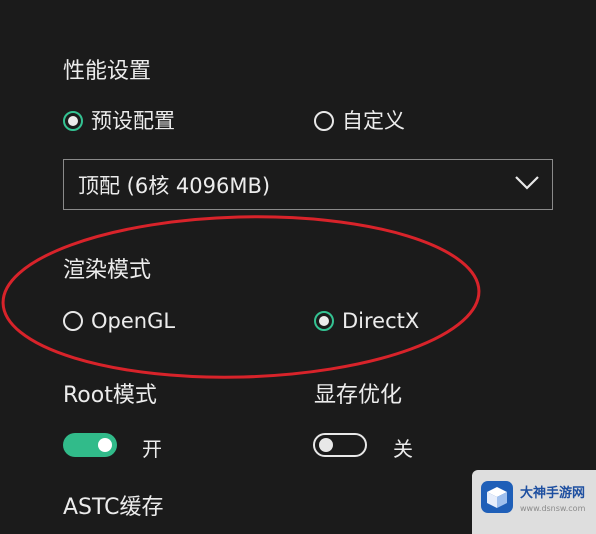 Image resolution: width=596 pixels, height=534 pixels. What do you see at coordinates (373, 121) in the screenshot?
I see `custom-config-label: 自定义` at bounding box center [373, 121].